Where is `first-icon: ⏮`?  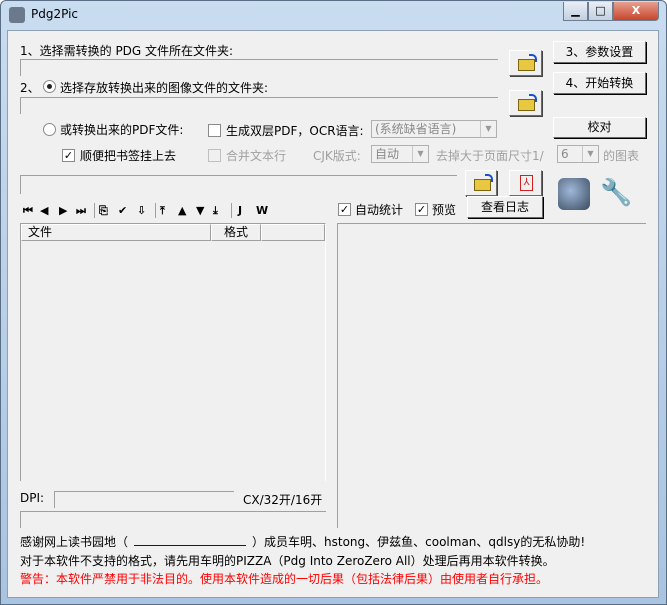 first-icon: ⏮ is located at coordinates (28, 211).